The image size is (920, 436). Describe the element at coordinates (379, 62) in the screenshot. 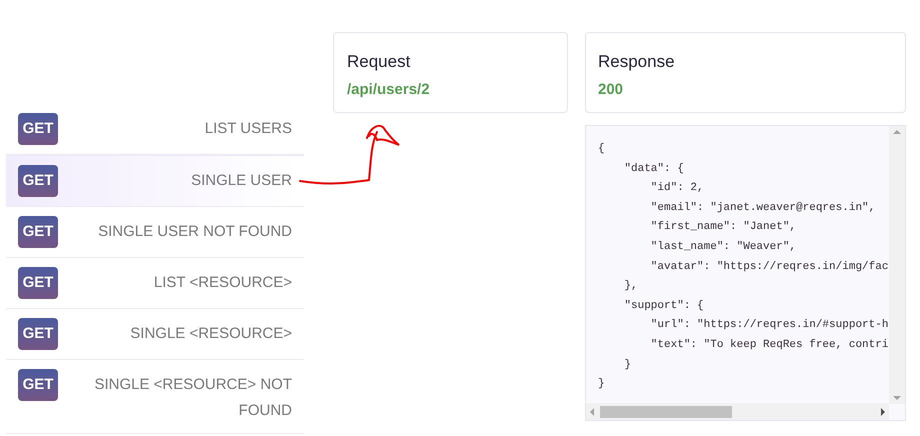

I see `card-title: Request` at that location.